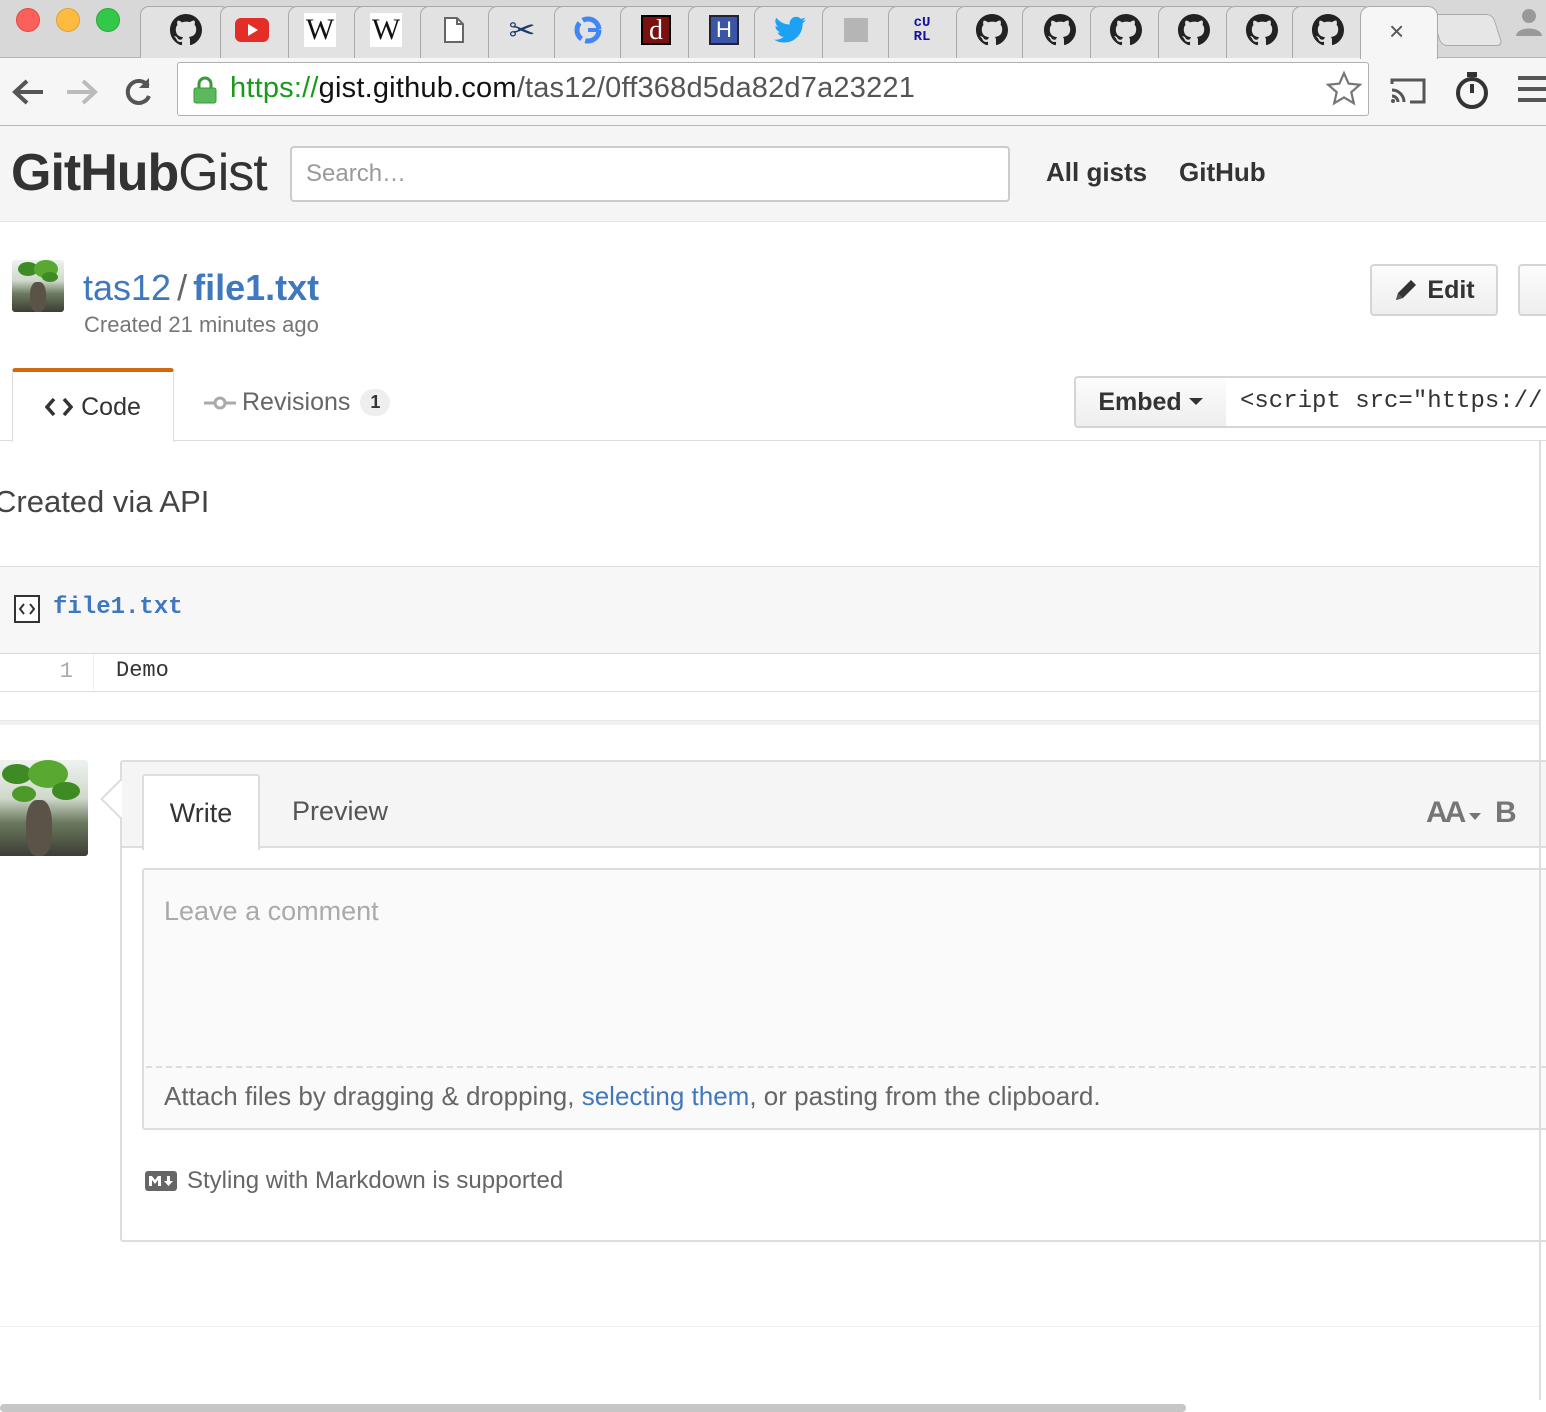  I want to click on markdown-note: Styling with Markdown is supported, so click(375, 1181).